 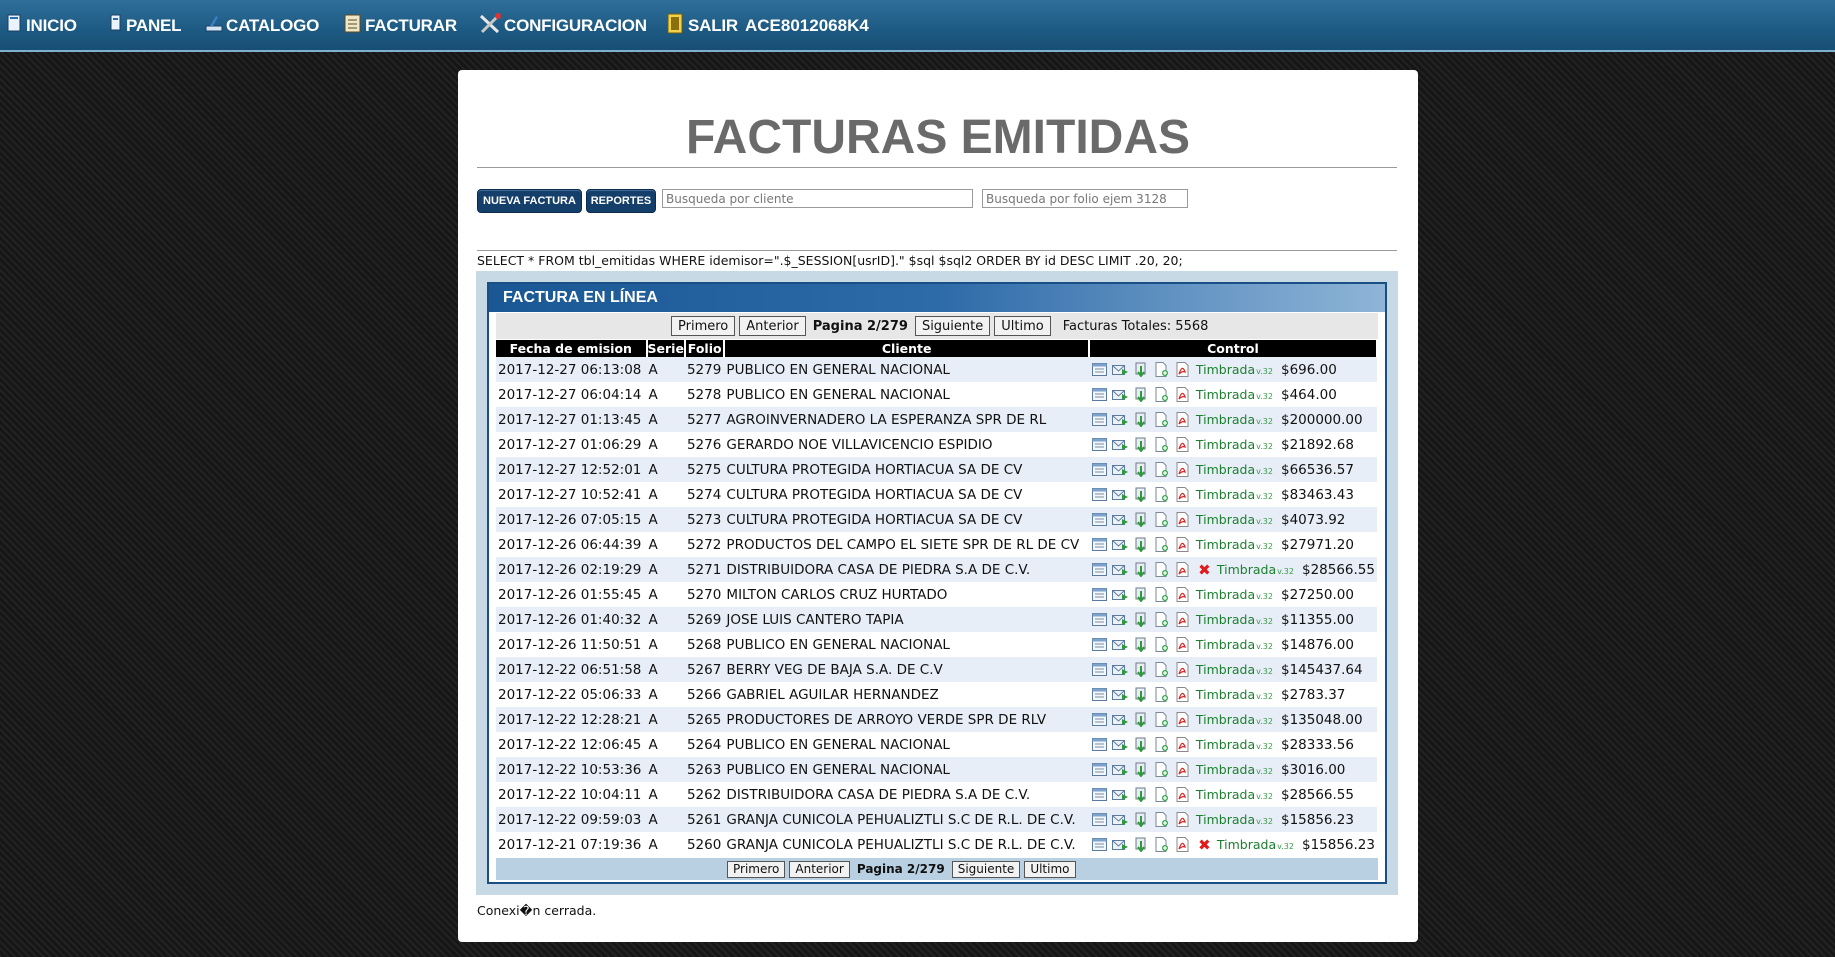 I want to click on nav-panel: PANEL, so click(x=145, y=26).